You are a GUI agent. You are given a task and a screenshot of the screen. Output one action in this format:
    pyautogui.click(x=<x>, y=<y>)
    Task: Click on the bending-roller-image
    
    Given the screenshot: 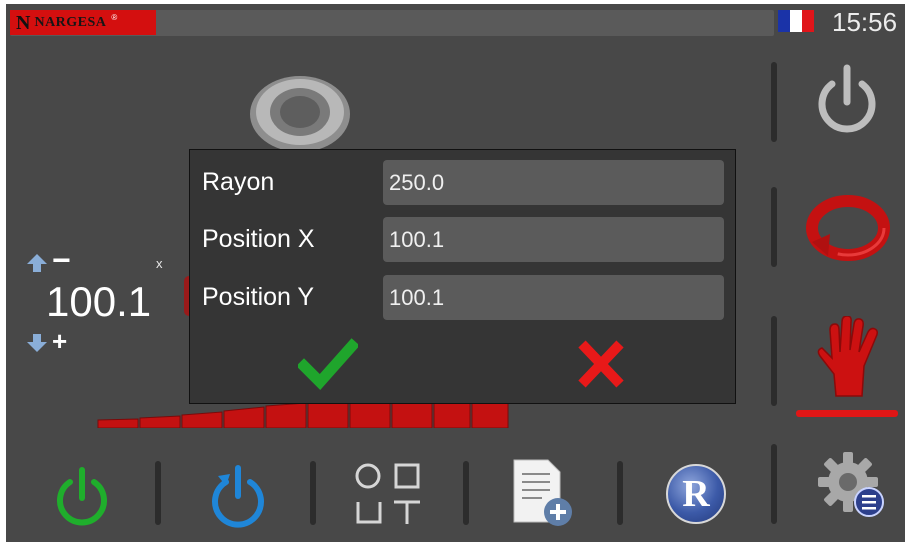 What is the action you would take?
    pyautogui.click(x=300, y=114)
    